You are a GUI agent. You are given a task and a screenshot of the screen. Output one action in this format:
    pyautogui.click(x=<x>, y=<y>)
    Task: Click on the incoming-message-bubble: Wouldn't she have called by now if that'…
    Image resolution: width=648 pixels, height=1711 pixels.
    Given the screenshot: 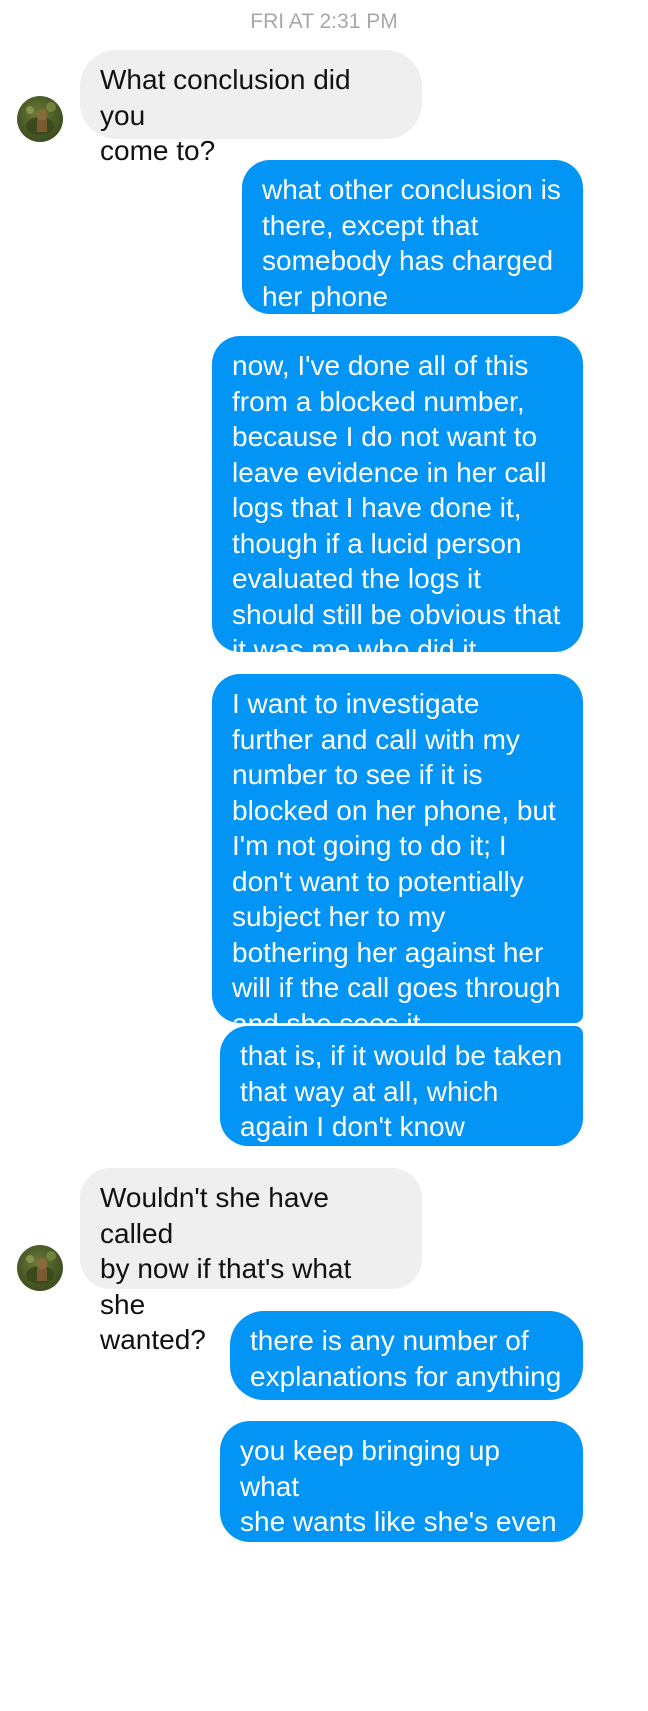 What is the action you would take?
    pyautogui.click(x=251, y=1261)
    